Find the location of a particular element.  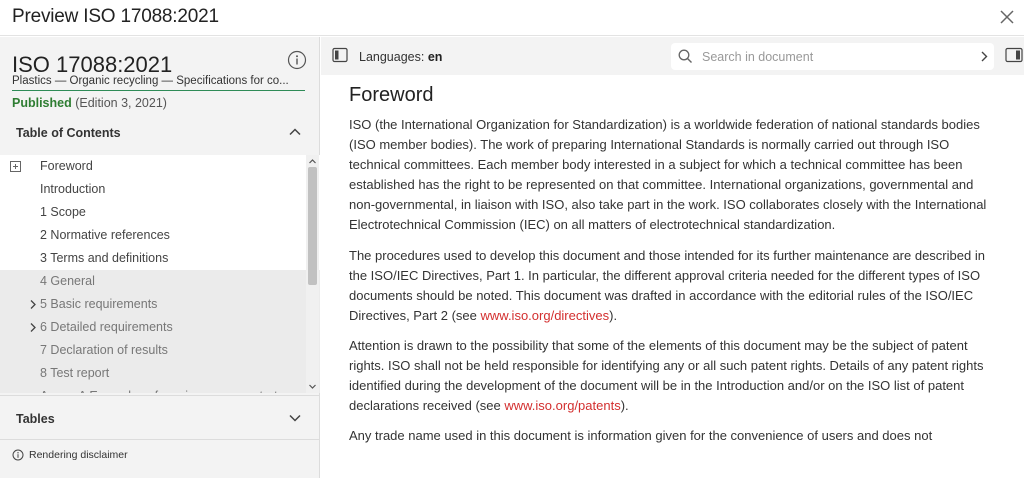

rendering-disclaimer-link: Rendering disclaimer is located at coordinates (70, 455).